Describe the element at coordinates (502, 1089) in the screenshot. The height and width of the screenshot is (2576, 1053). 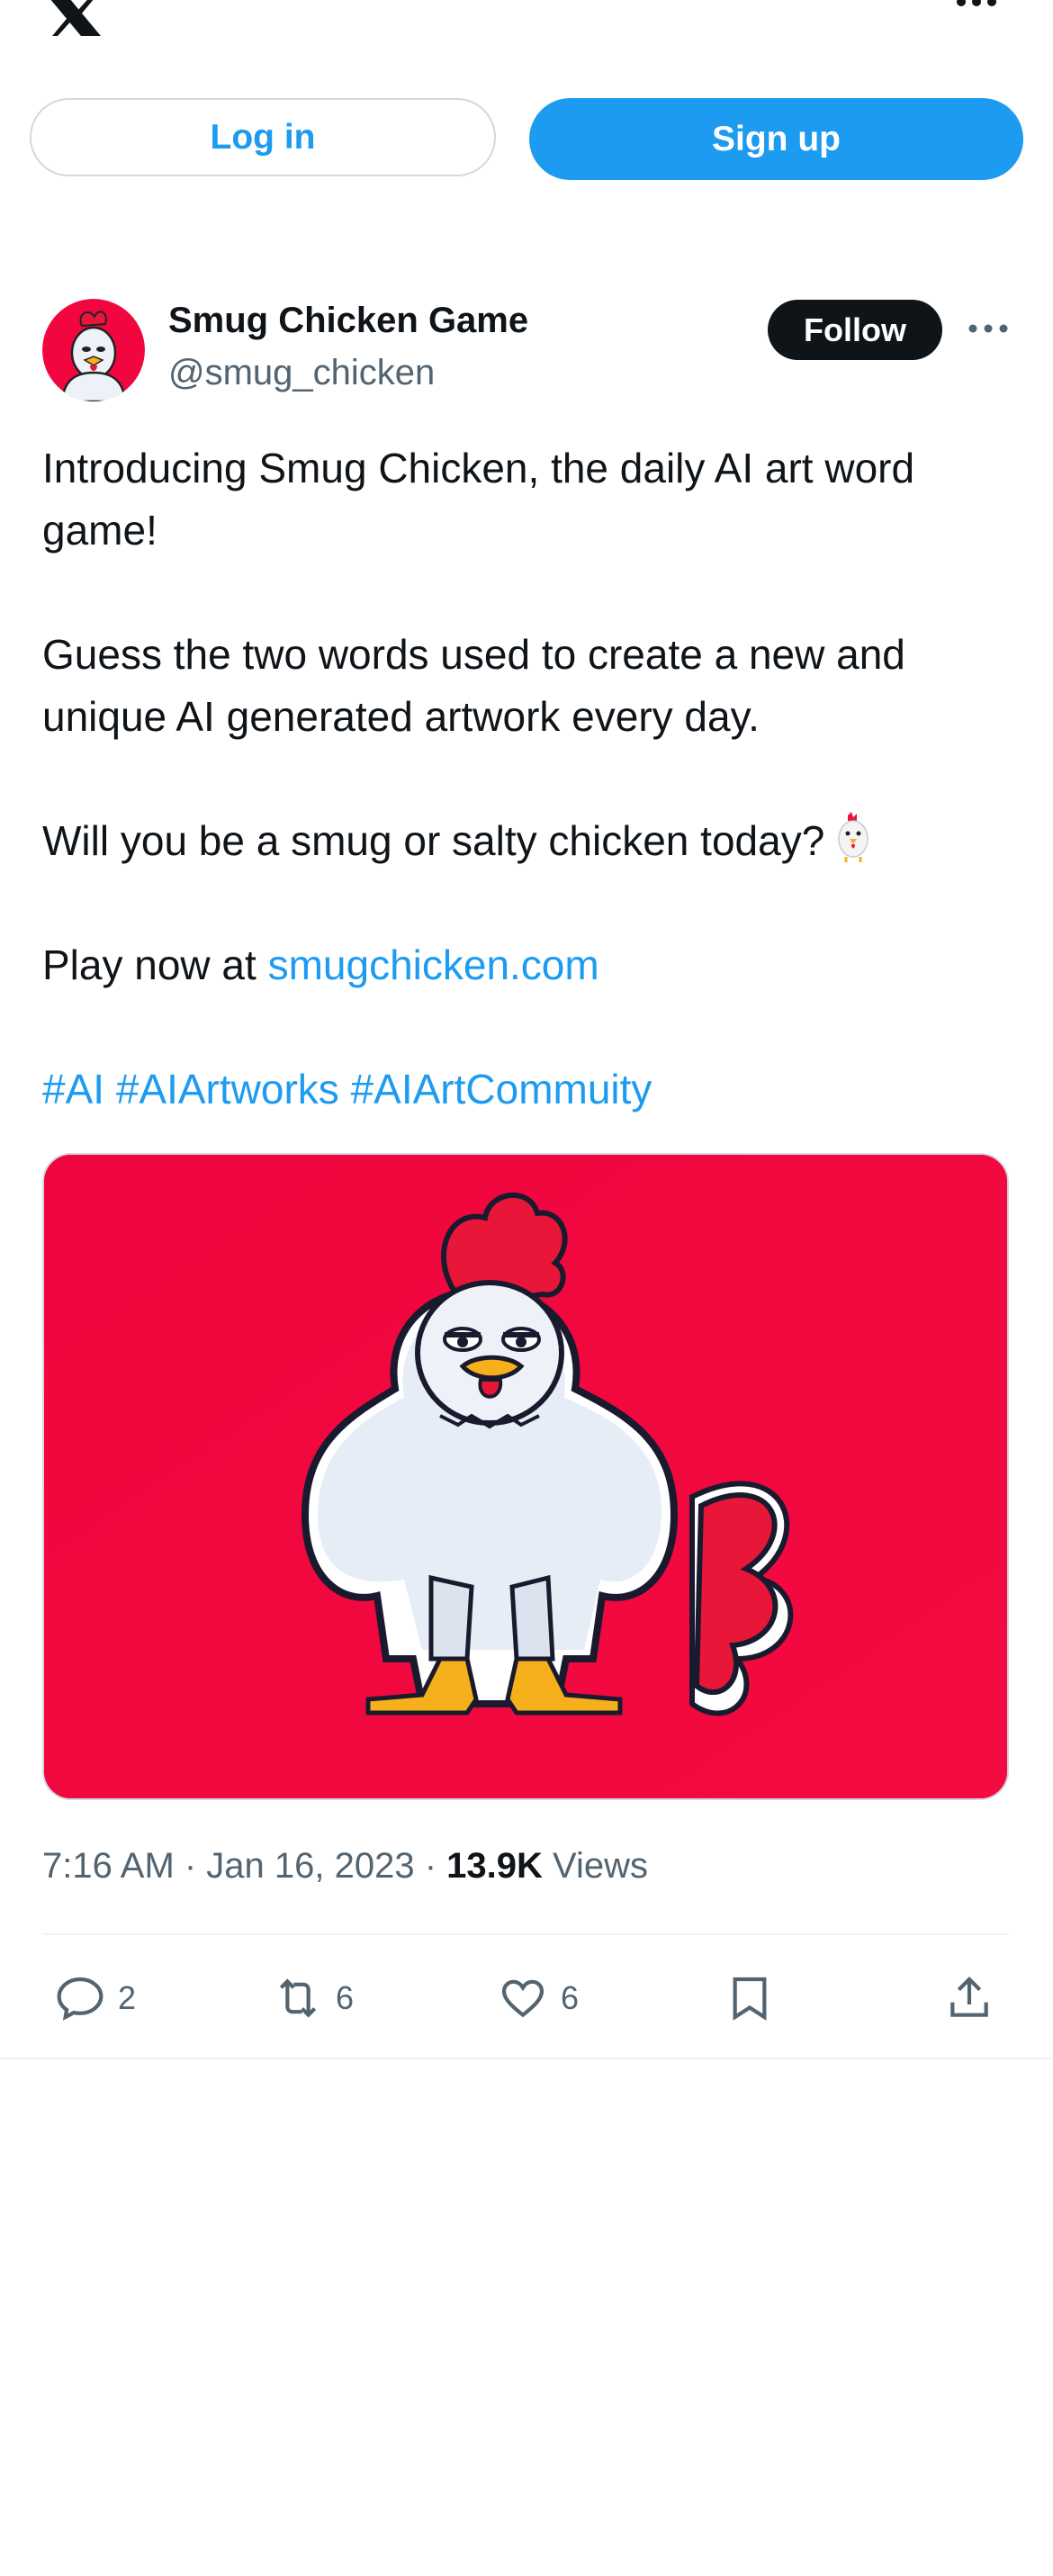
I see `hashtag-aiartcommuity: #AIArtCommuity` at that location.